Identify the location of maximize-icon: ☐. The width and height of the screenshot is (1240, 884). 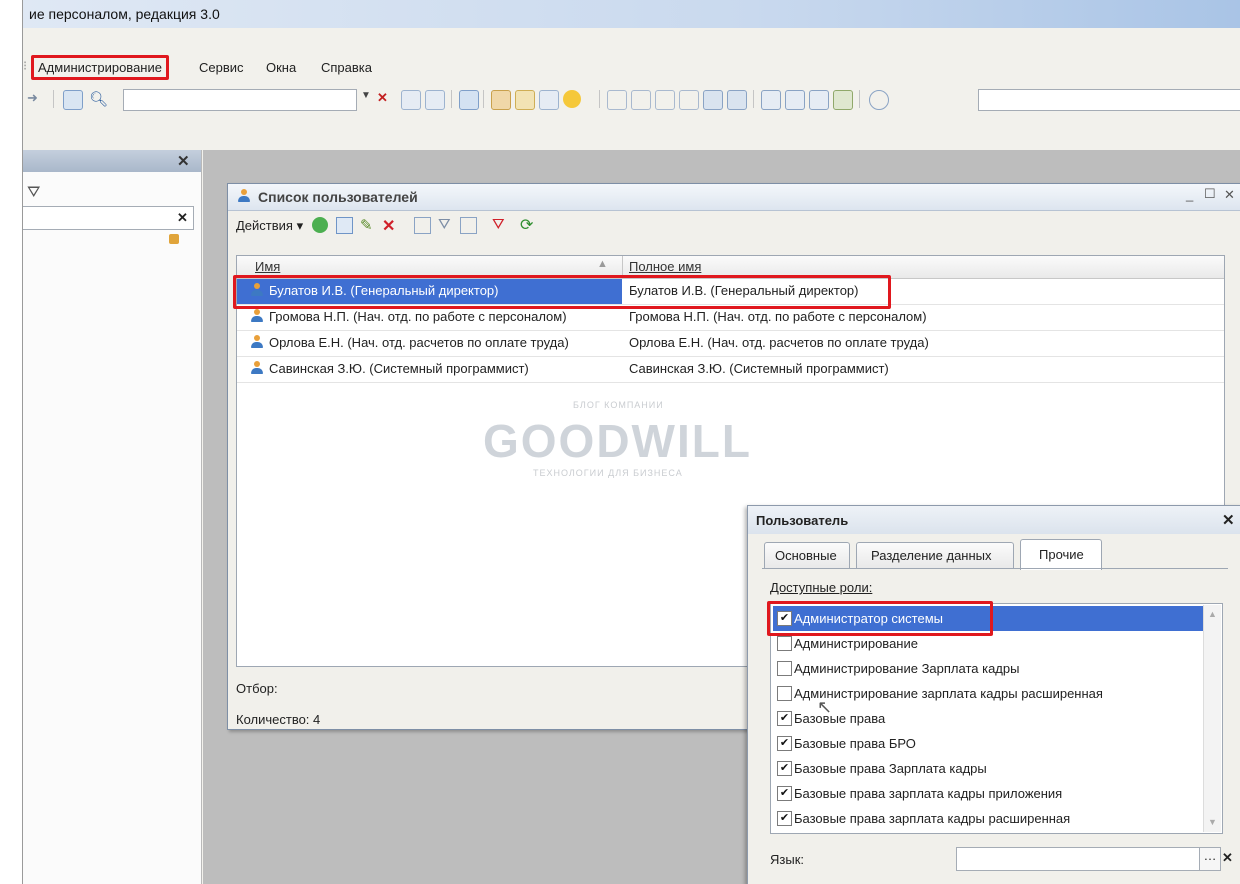
(1210, 194).